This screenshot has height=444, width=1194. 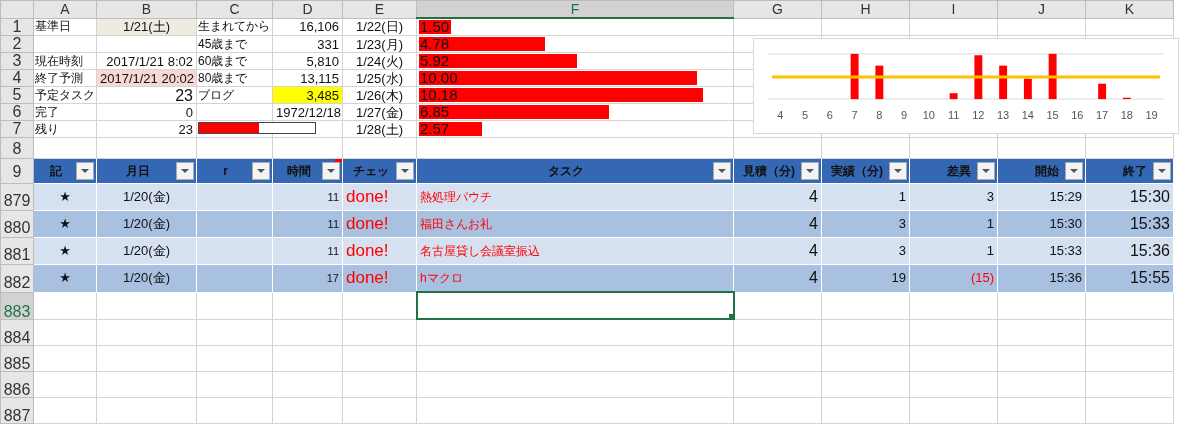 I want to click on column-header: A, so click(x=65, y=9).